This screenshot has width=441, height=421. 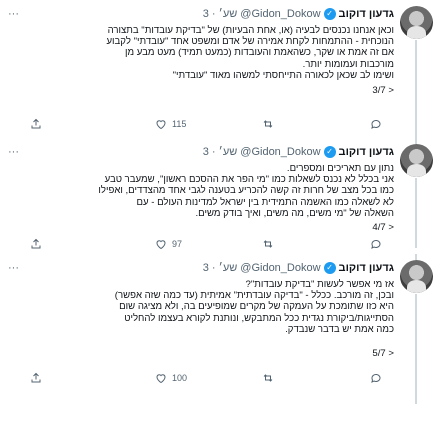 I want to click on like-count: 100, so click(x=180, y=378).